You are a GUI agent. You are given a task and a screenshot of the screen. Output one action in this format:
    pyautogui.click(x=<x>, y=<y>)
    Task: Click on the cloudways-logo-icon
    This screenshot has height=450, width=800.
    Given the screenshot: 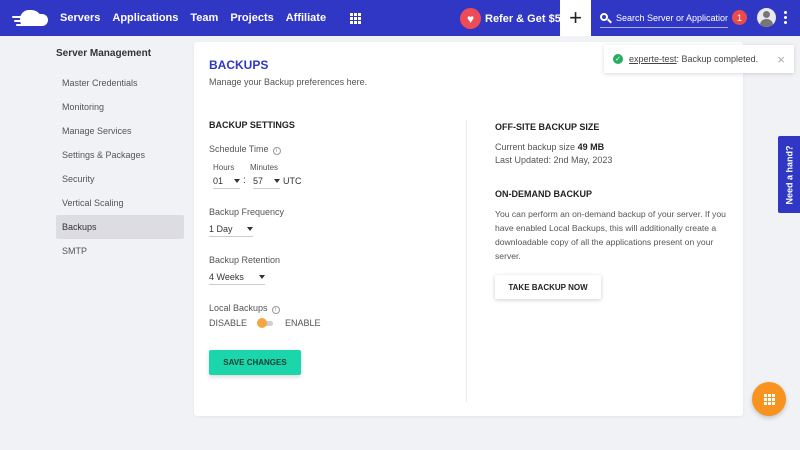 What is the action you would take?
    pyautogui.click(x=31, y=18)
    